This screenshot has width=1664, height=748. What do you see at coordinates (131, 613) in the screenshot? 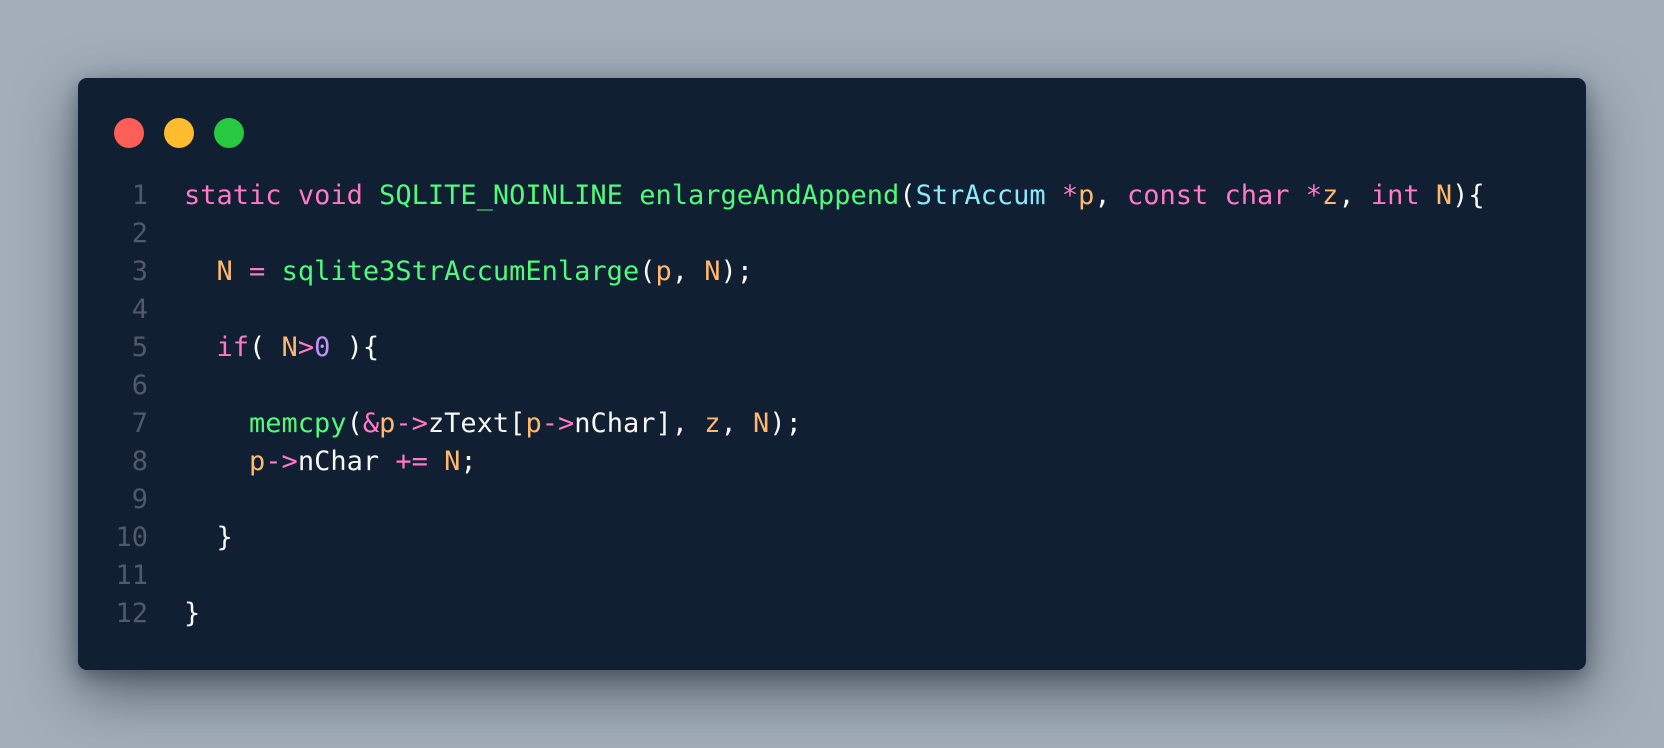
I see `line-number: 12` at bounding box center [131, 613].